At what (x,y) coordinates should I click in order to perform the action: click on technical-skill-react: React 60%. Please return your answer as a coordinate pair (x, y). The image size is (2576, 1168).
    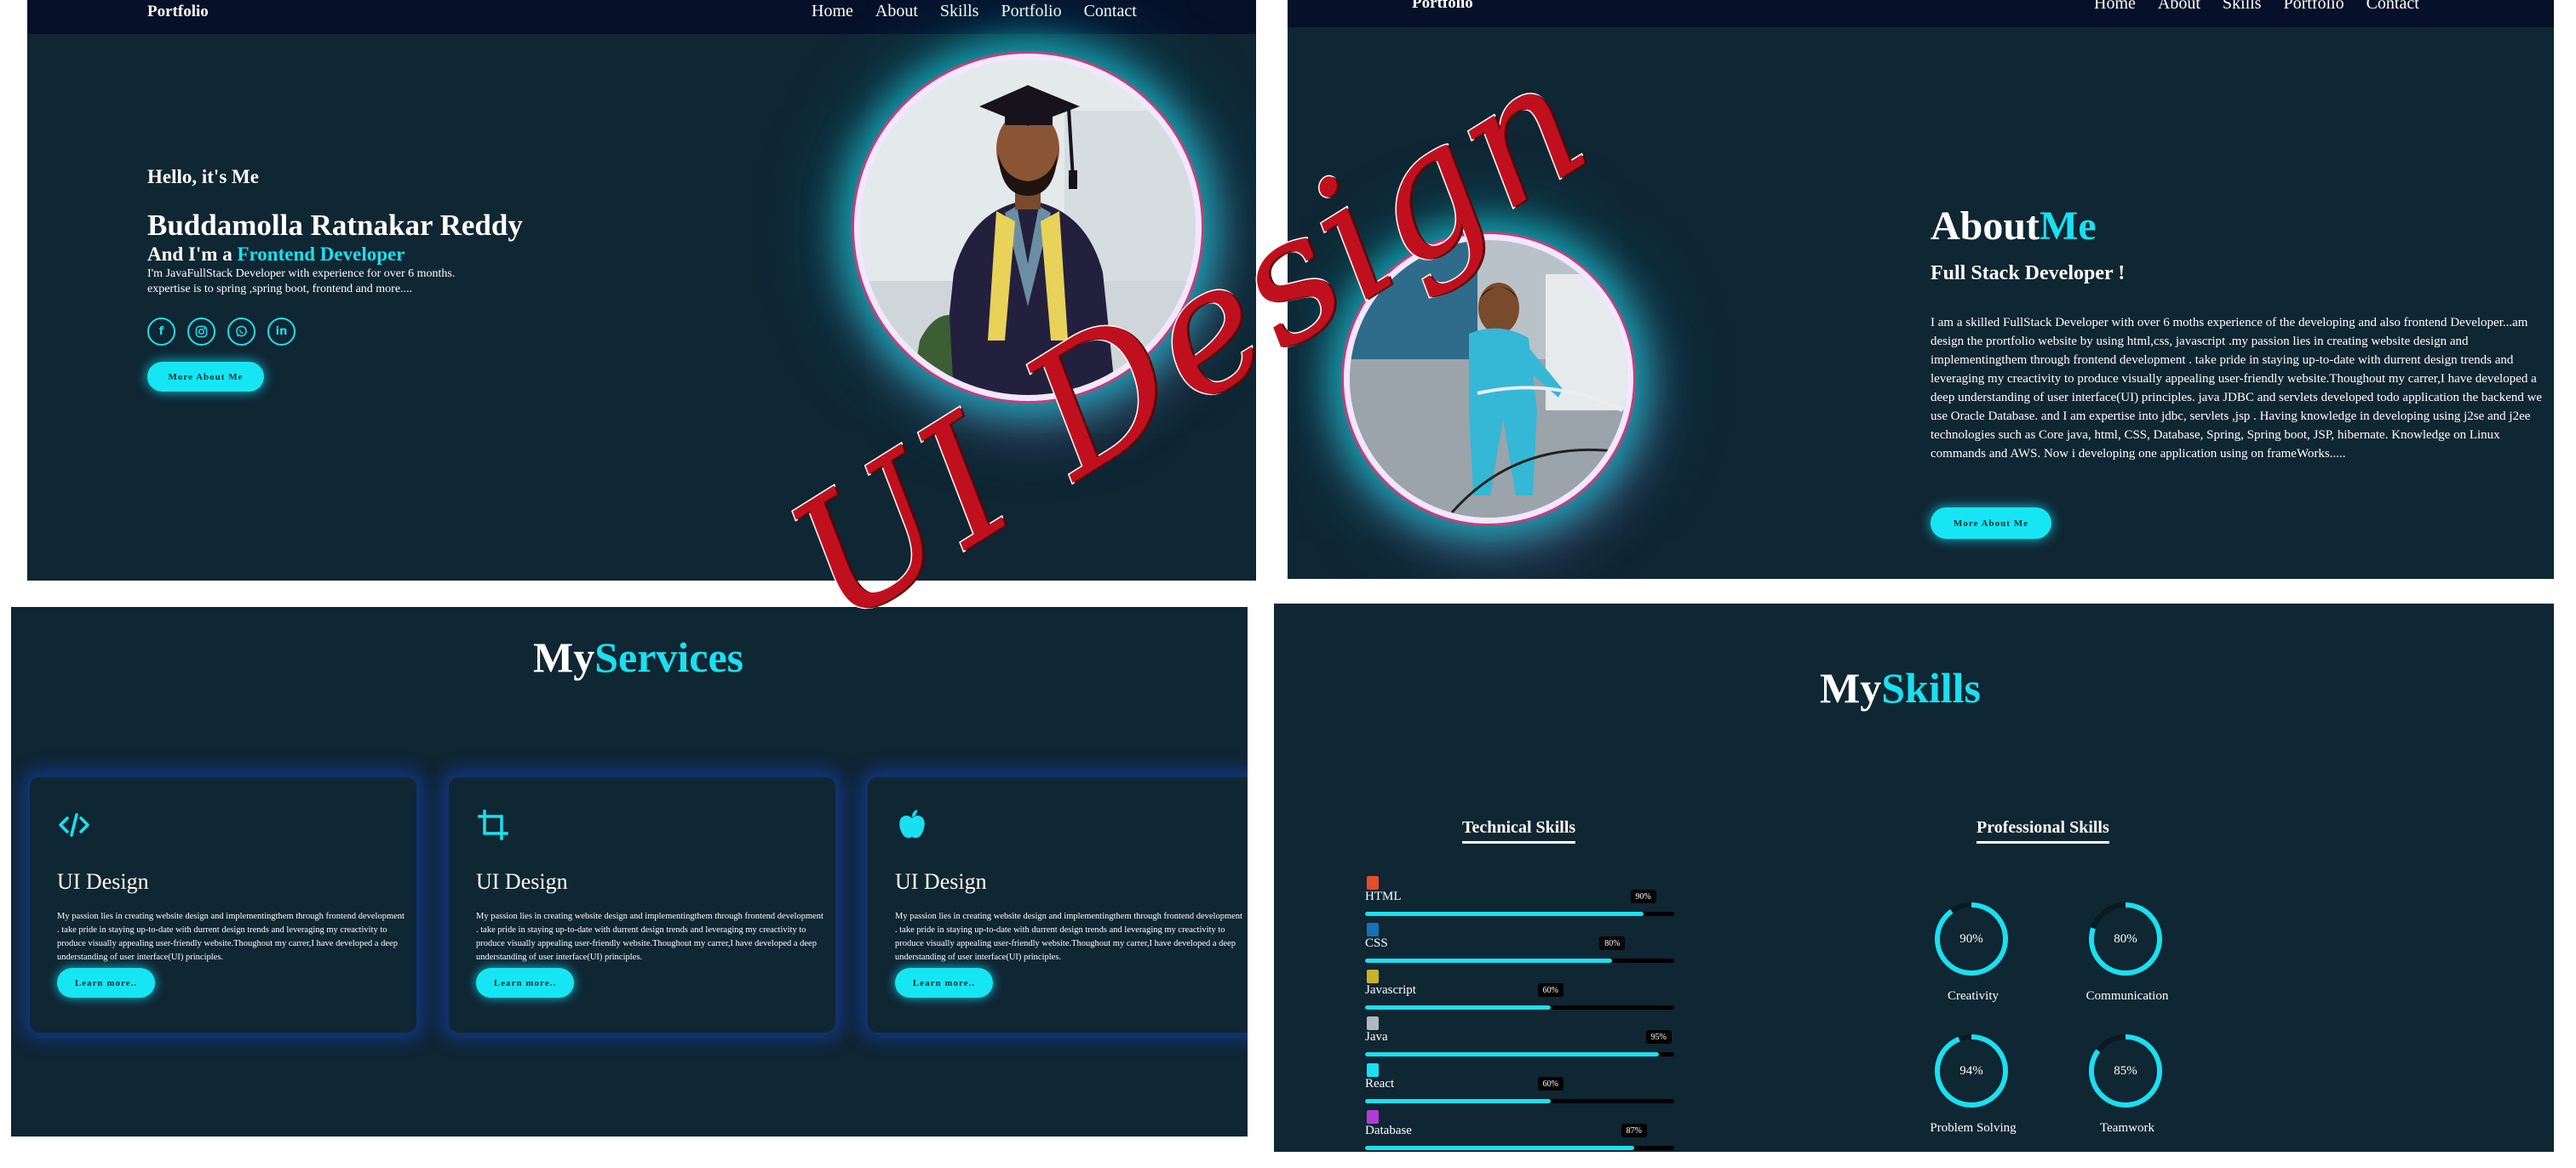
    Looking at the image, I should click on (1519, 1086).